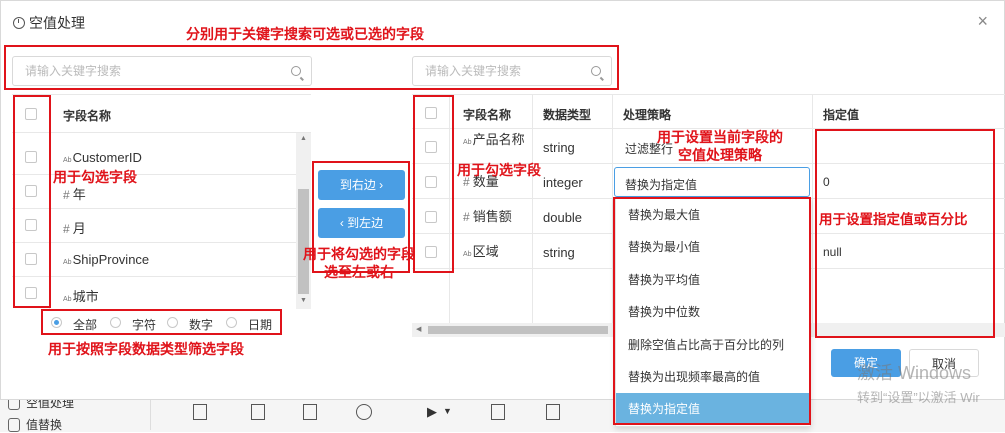 This screenshot has height=433, width=1005. I want to click on header-value: 指定值, so click(841, 115).